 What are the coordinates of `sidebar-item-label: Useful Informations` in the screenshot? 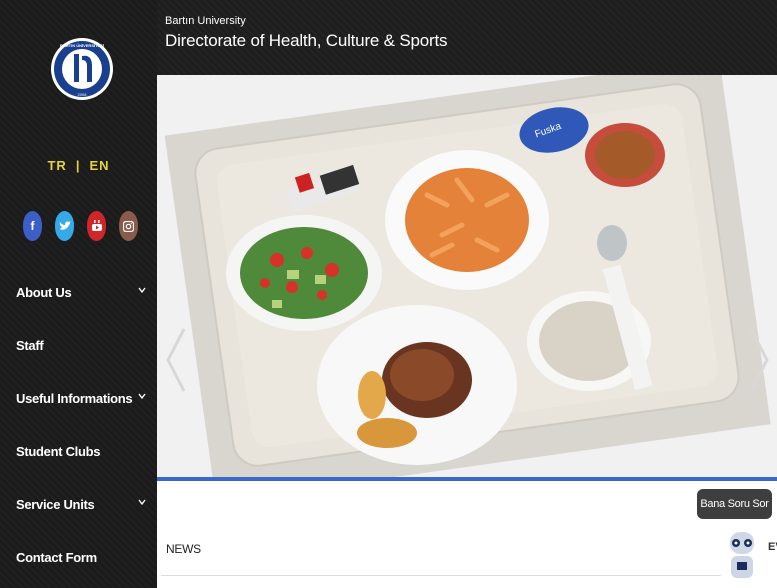 It's located at (74, 398).